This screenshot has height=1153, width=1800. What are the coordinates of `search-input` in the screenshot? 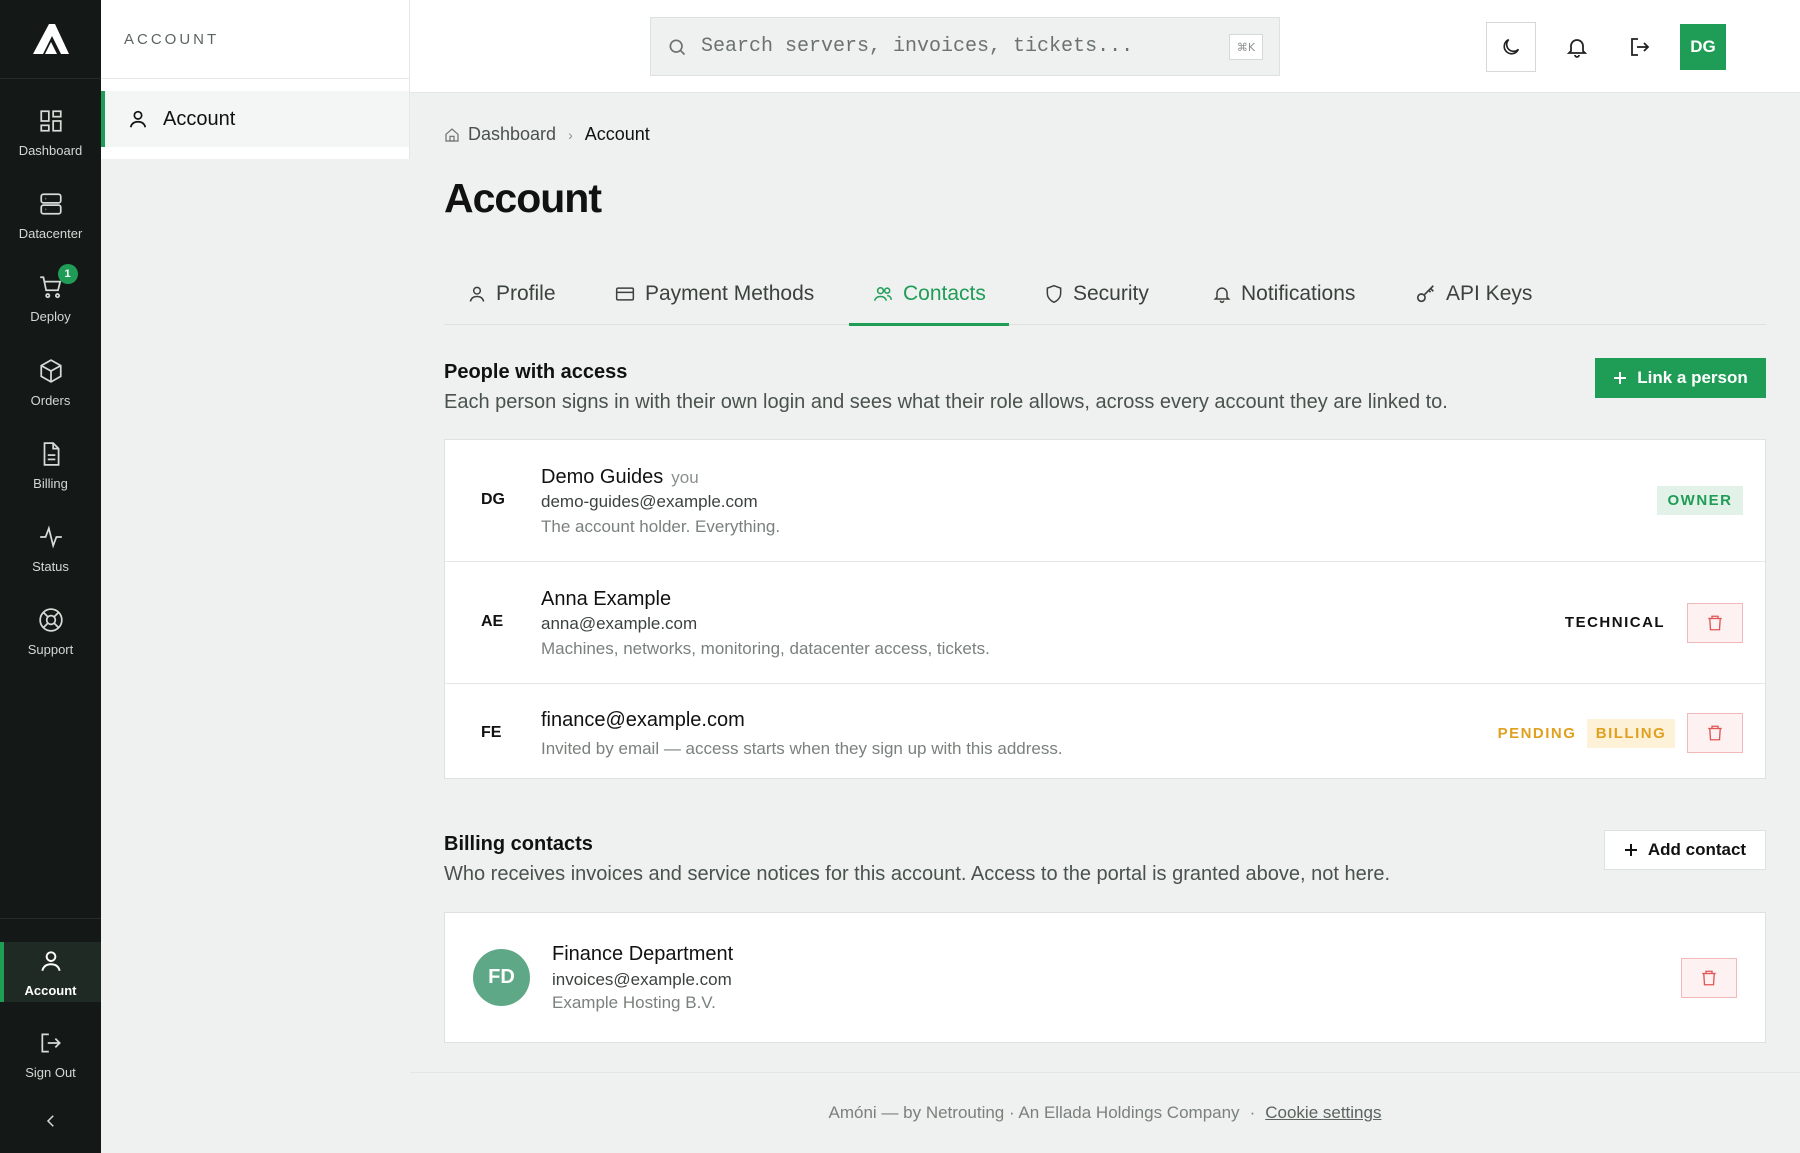 It's located at (951, 46).